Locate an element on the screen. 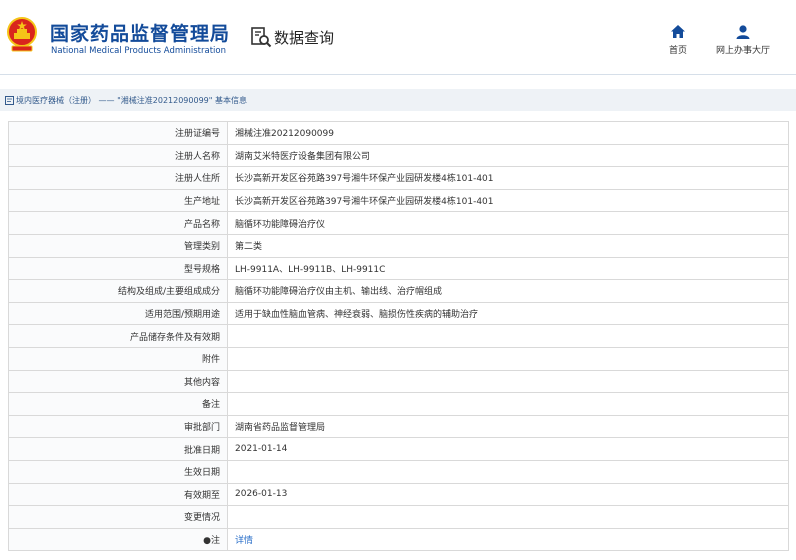  field-label: 审批部门 is located at coordinates (118, 426).